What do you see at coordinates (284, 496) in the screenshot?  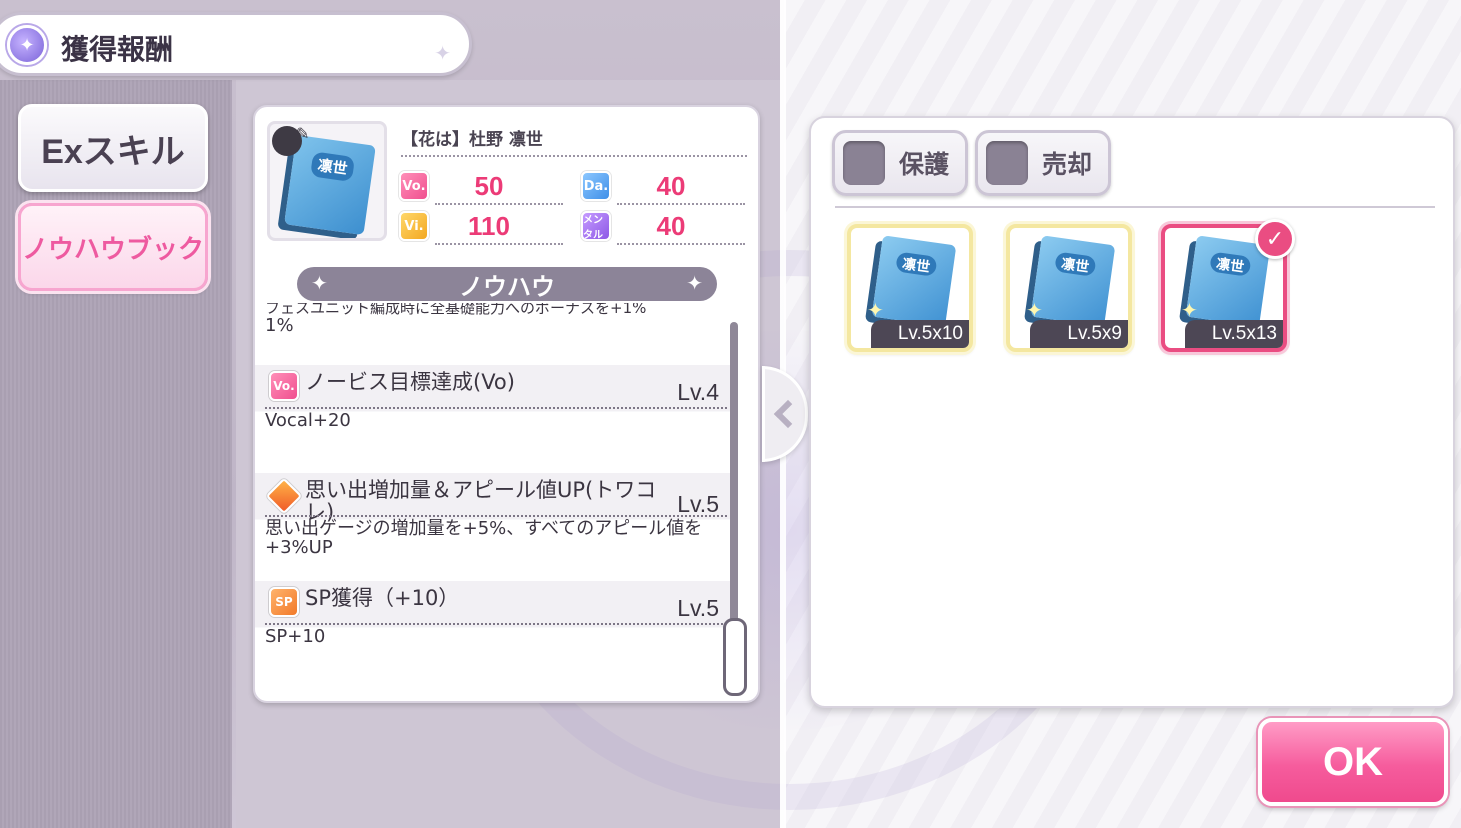 I see `diamond-skill-icon` at bounding box center [284, 496].